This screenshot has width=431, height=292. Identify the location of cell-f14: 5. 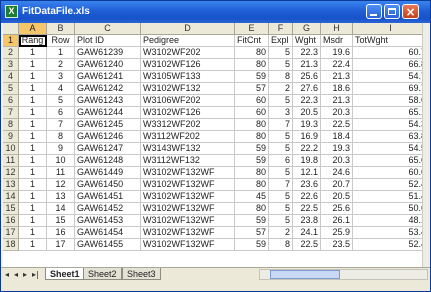
(281, 197).